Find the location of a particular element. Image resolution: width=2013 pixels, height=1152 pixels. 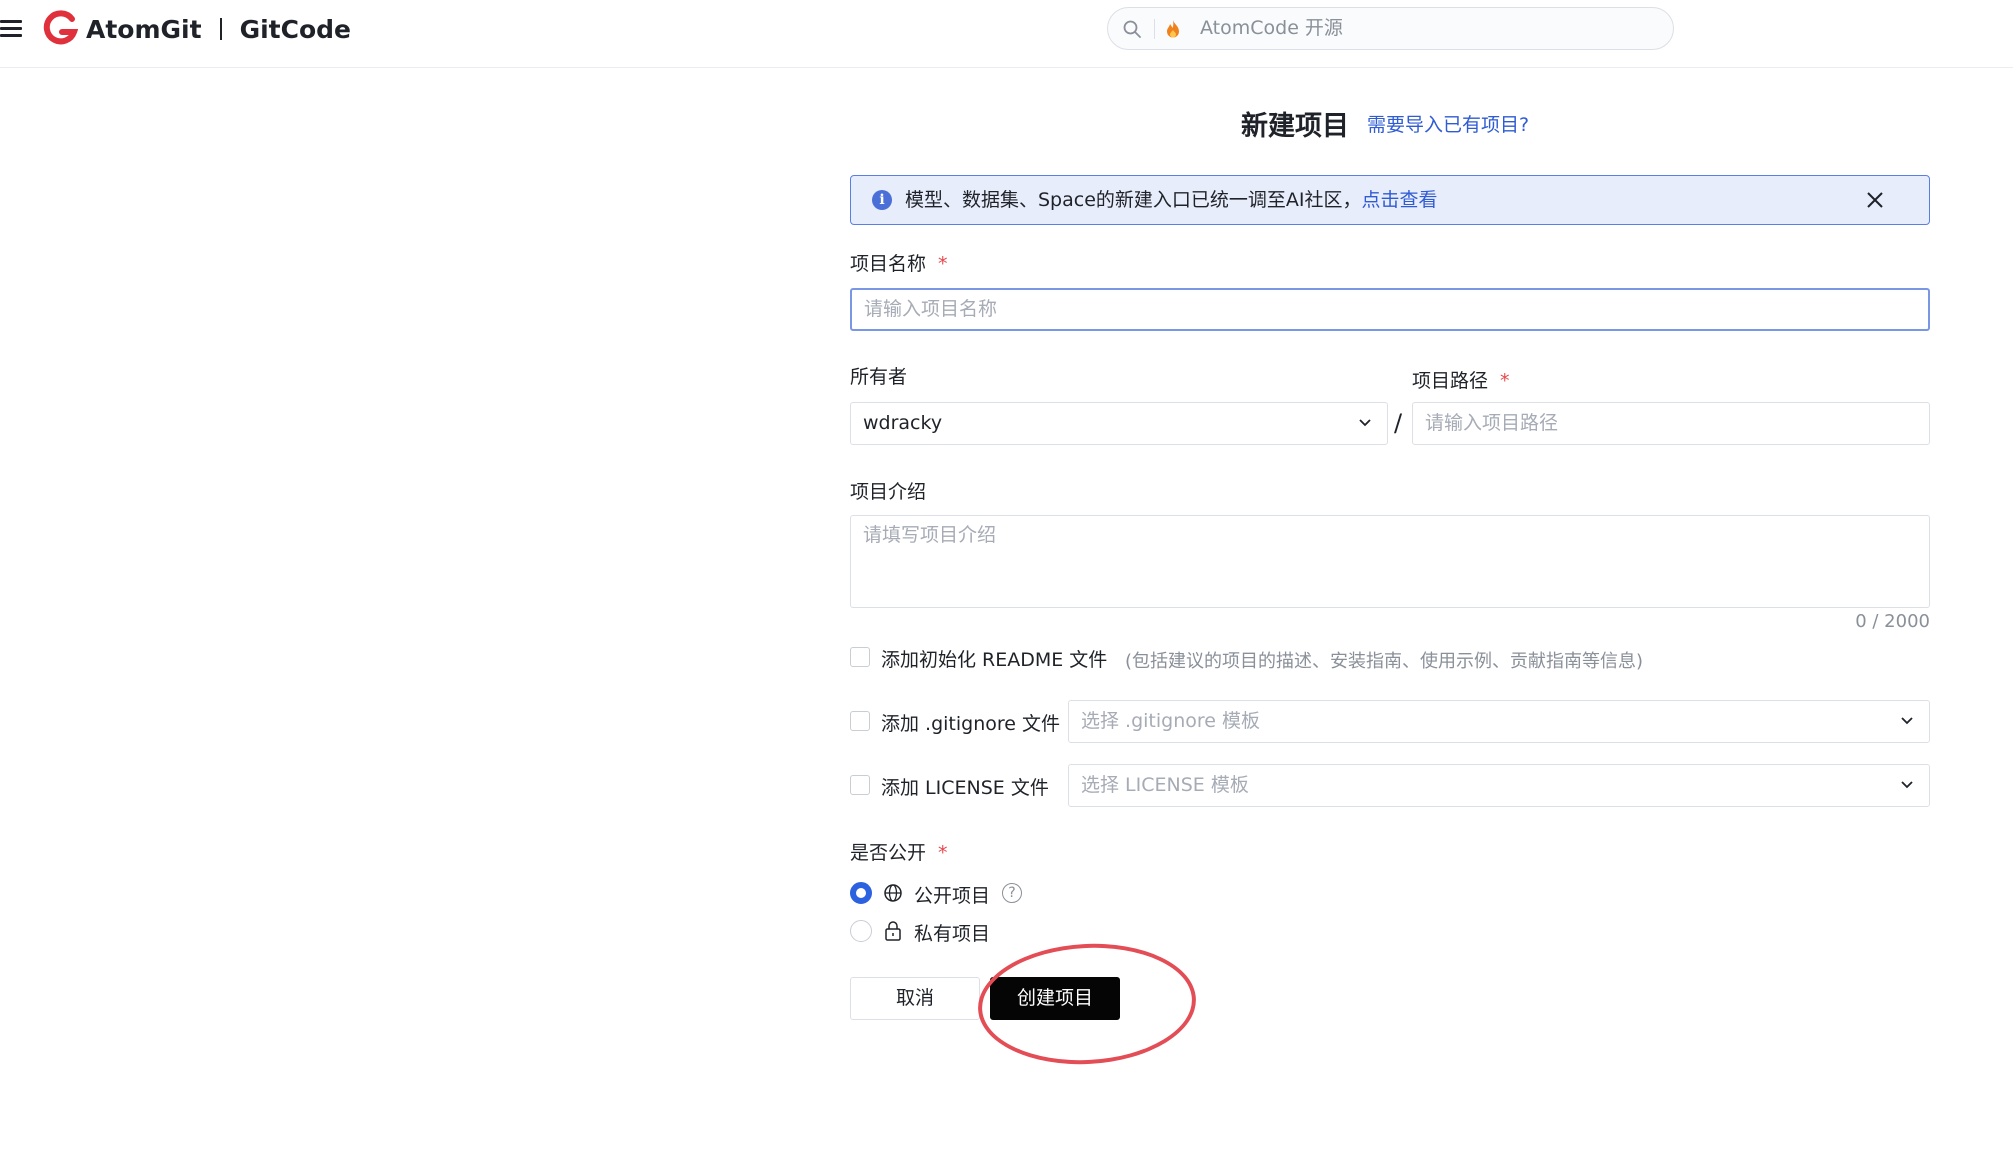

license-template-select: 选择 LICENSE 模板 is located at coordinates (1499, 785).